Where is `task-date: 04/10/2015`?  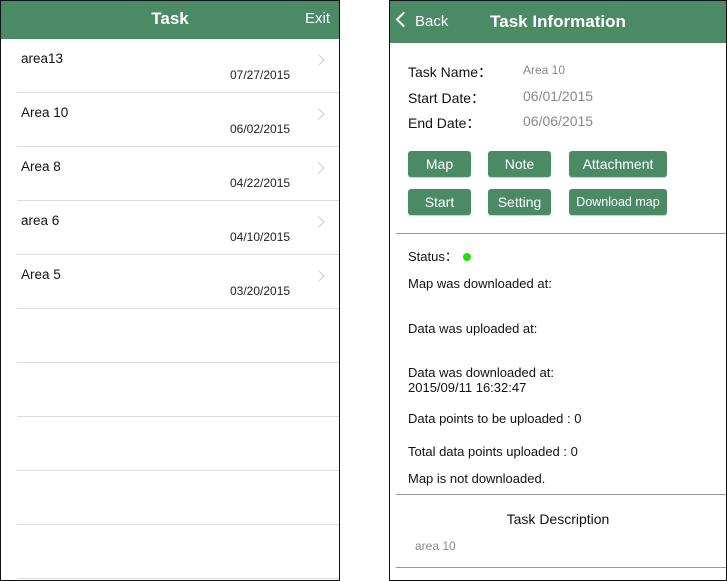
task-date: 04/10/2015 is located at coordinates (260, 237).